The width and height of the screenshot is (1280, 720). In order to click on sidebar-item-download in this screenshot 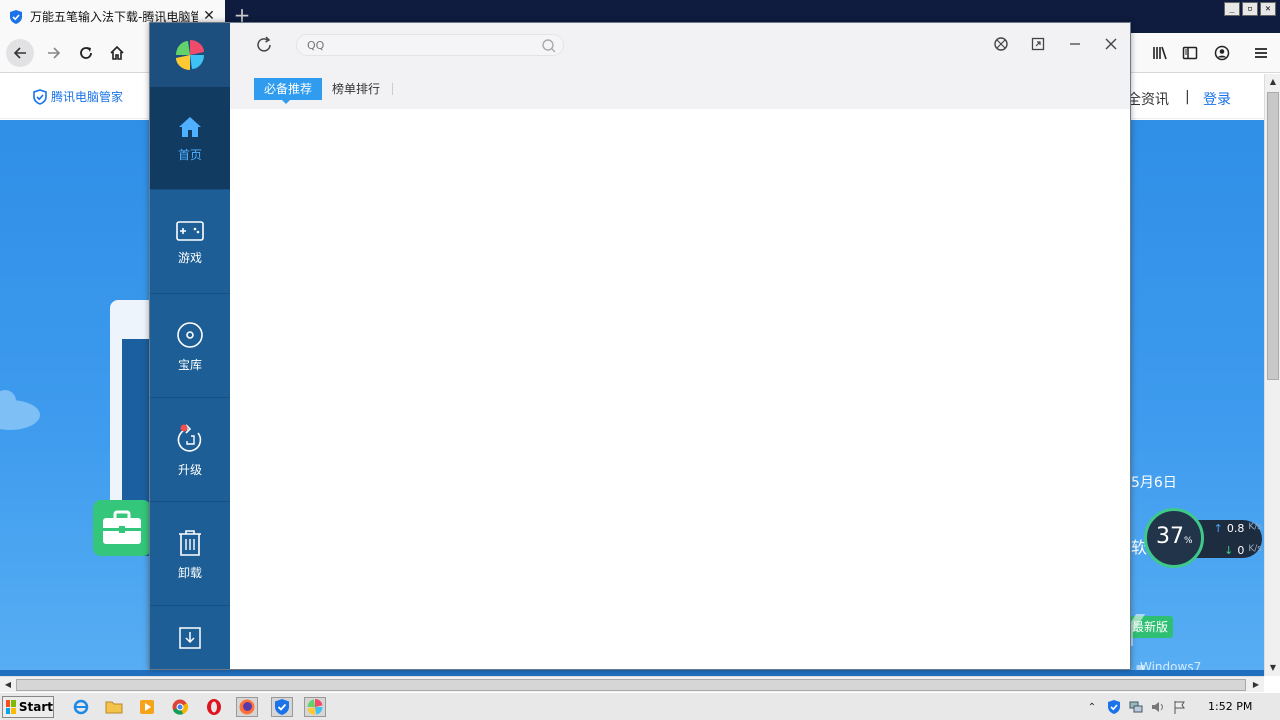, I will do `click(190, 638)`.